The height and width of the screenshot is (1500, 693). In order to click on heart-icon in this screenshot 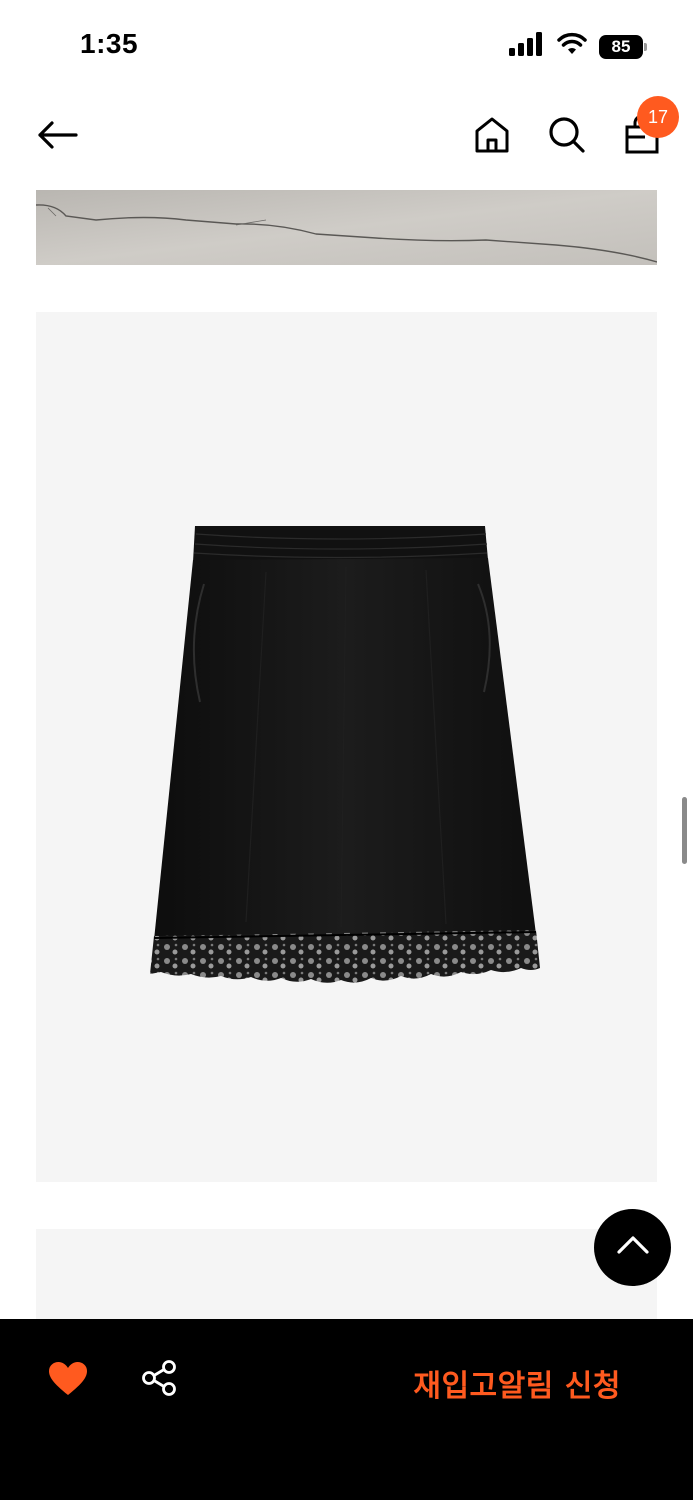, I will do `click(68, 1381)`.